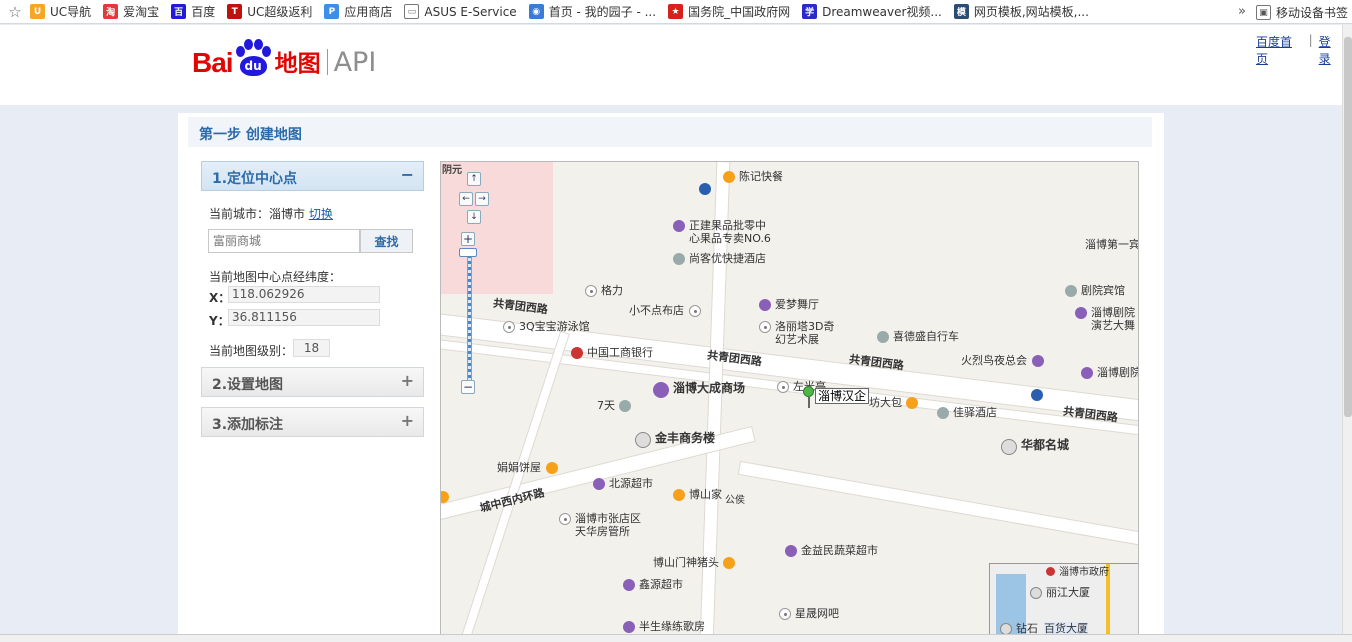 The image size is (1352, 642). I want to click on y-field: 36.811156, so click(304, 317).